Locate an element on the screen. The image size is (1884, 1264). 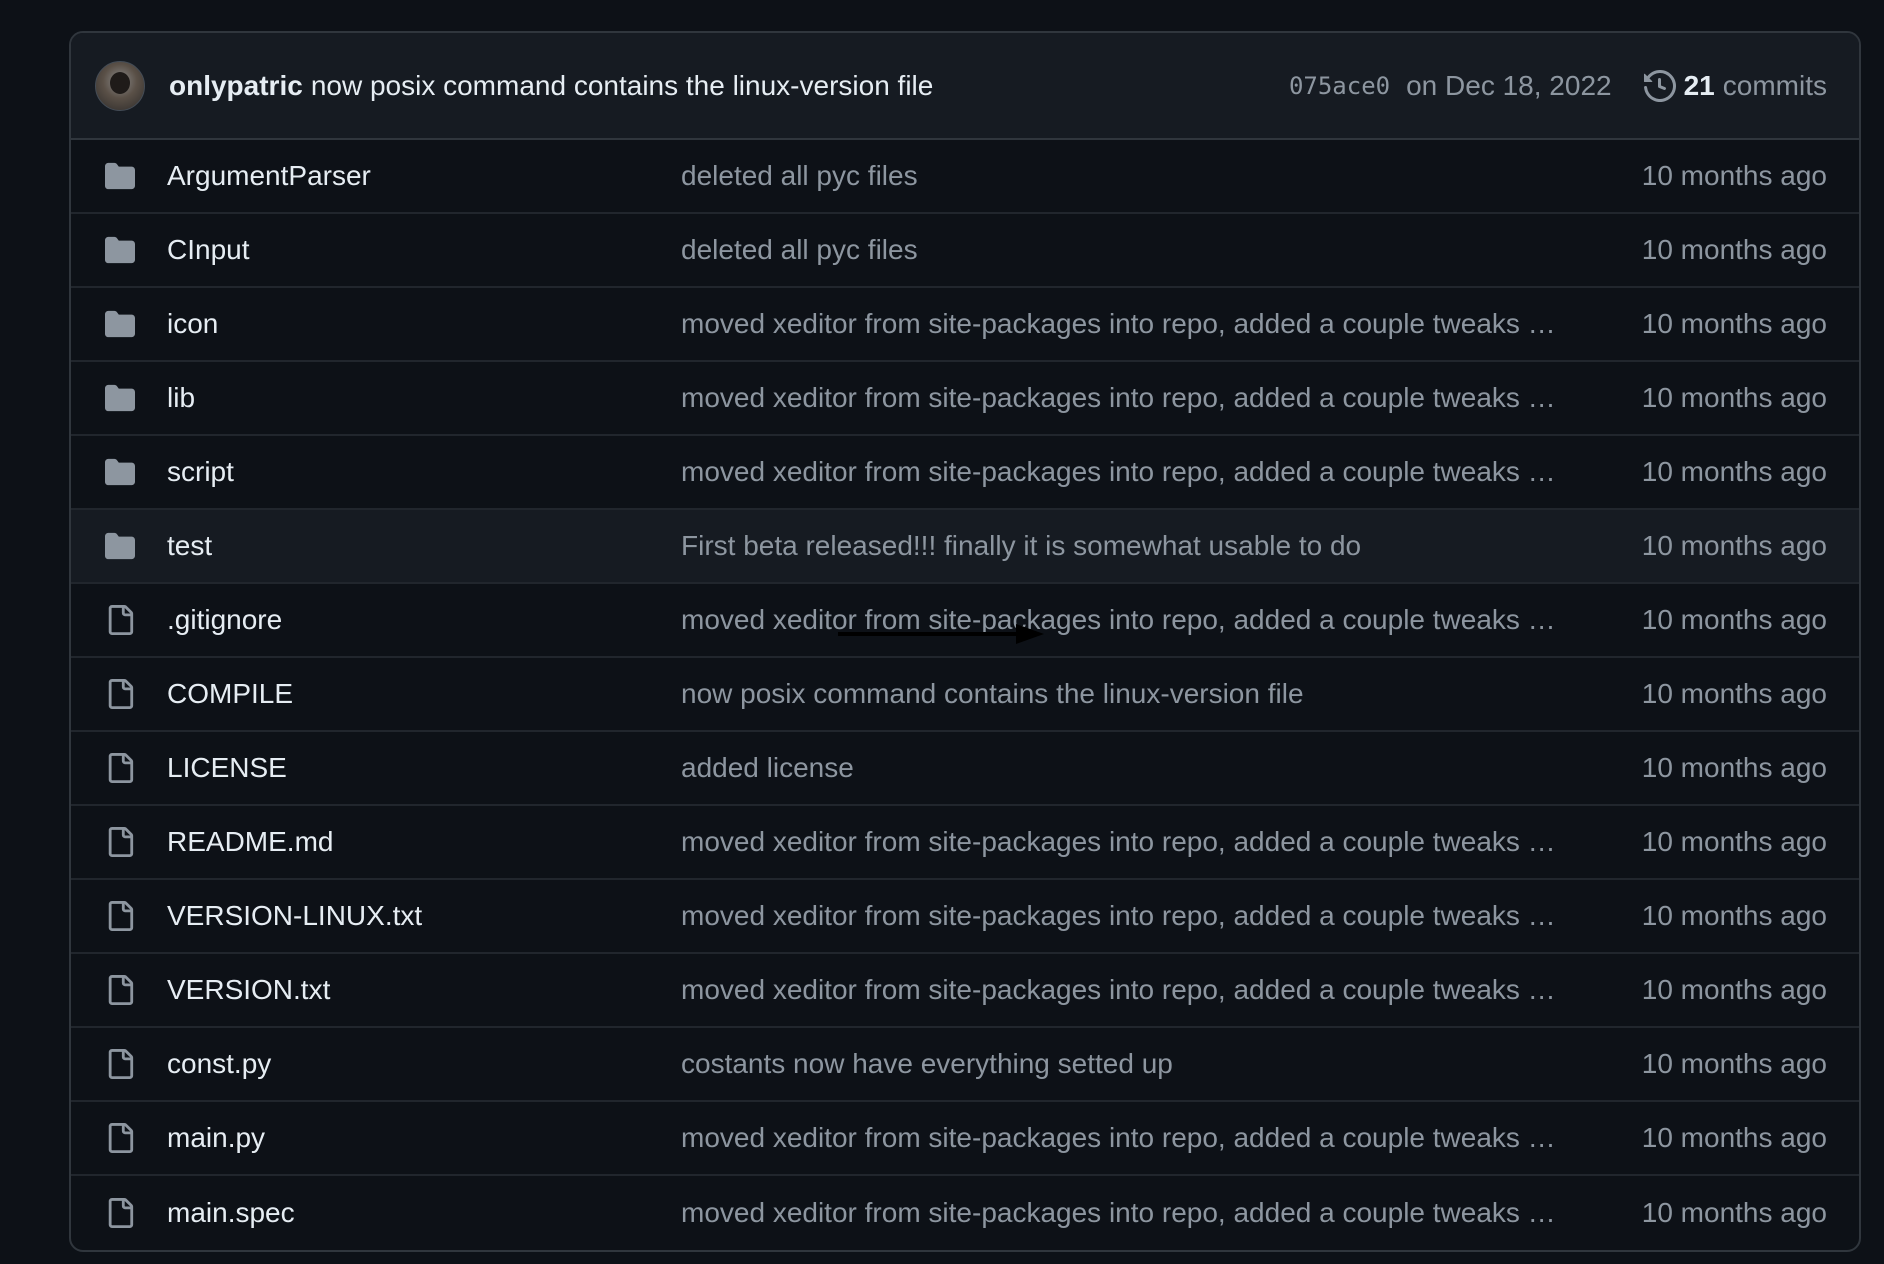
commits-history-link: 21 commits is located at coordinates (1735, 85).